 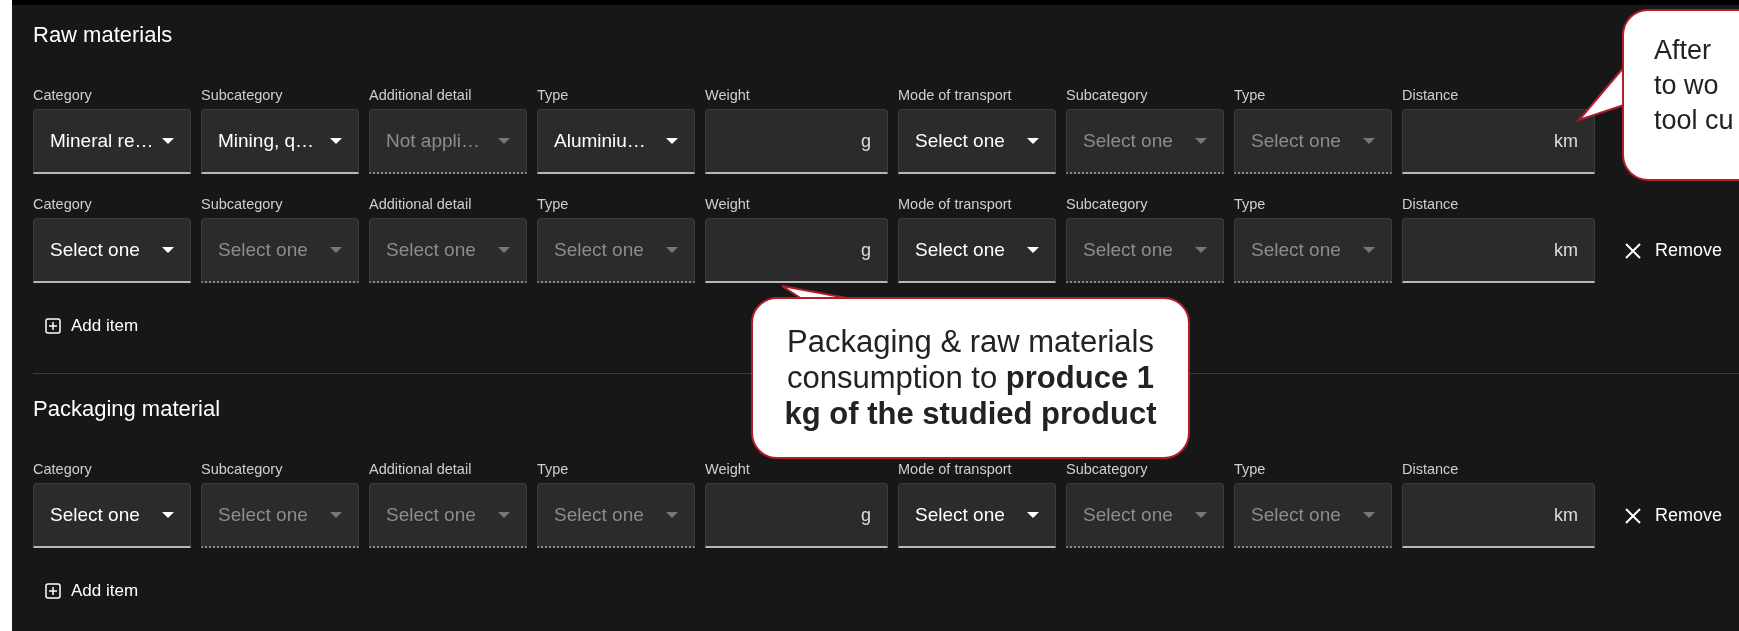 What do you see at coordinates (1683, 50) in the screenshot?
I see `callout-text: After` at bounding box center [1683, 50].